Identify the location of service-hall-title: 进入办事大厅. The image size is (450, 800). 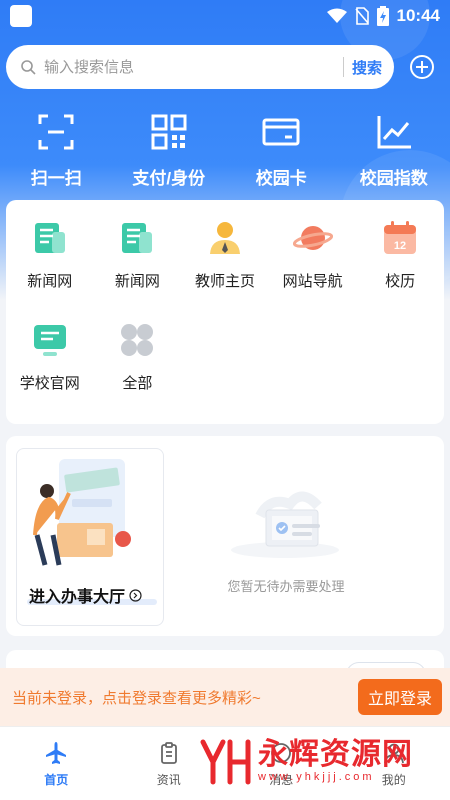
(85, 595).